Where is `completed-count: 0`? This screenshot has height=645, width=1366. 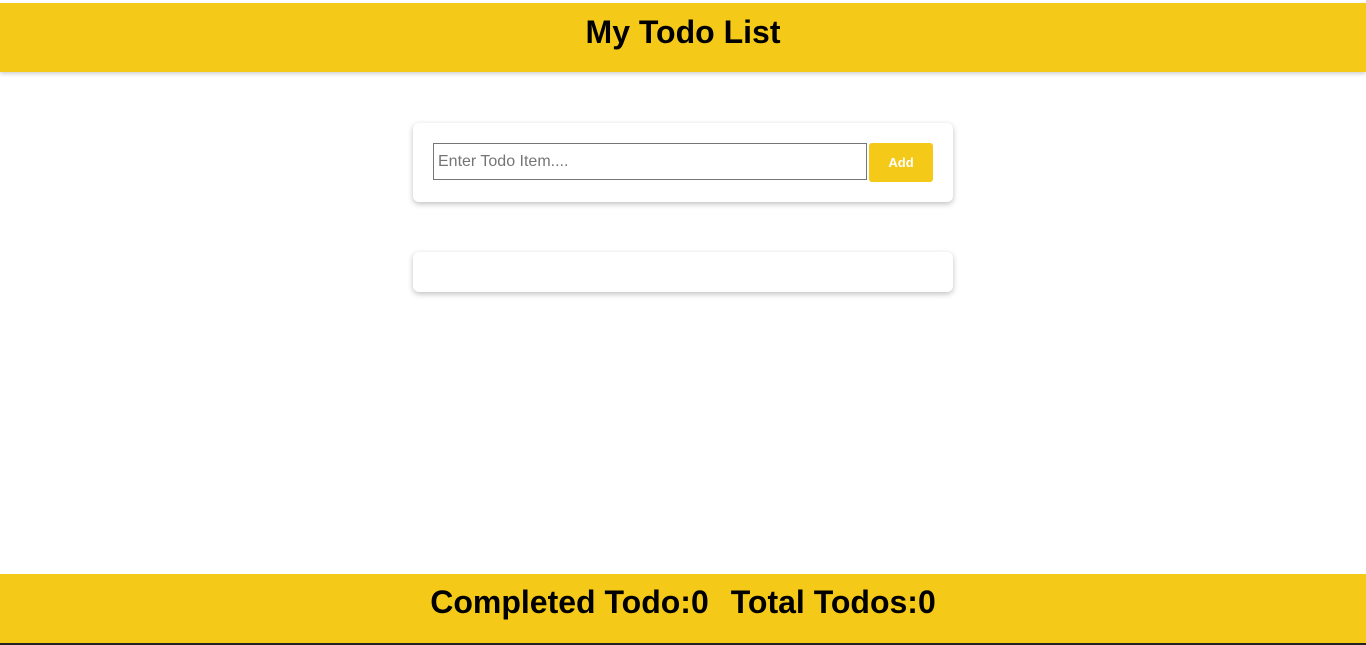 completed-count: 0 is located at coordinates (699, 602).